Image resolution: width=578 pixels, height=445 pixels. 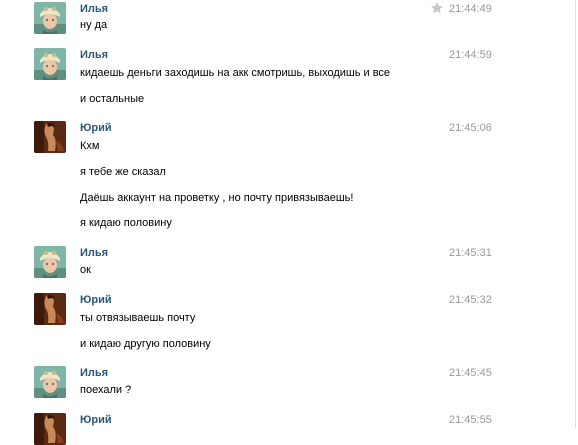 What do you see at coordinates (123, 172) in the screenshot?
I see `message-text: я тебе же сказал` at bounding box center [123, 172].